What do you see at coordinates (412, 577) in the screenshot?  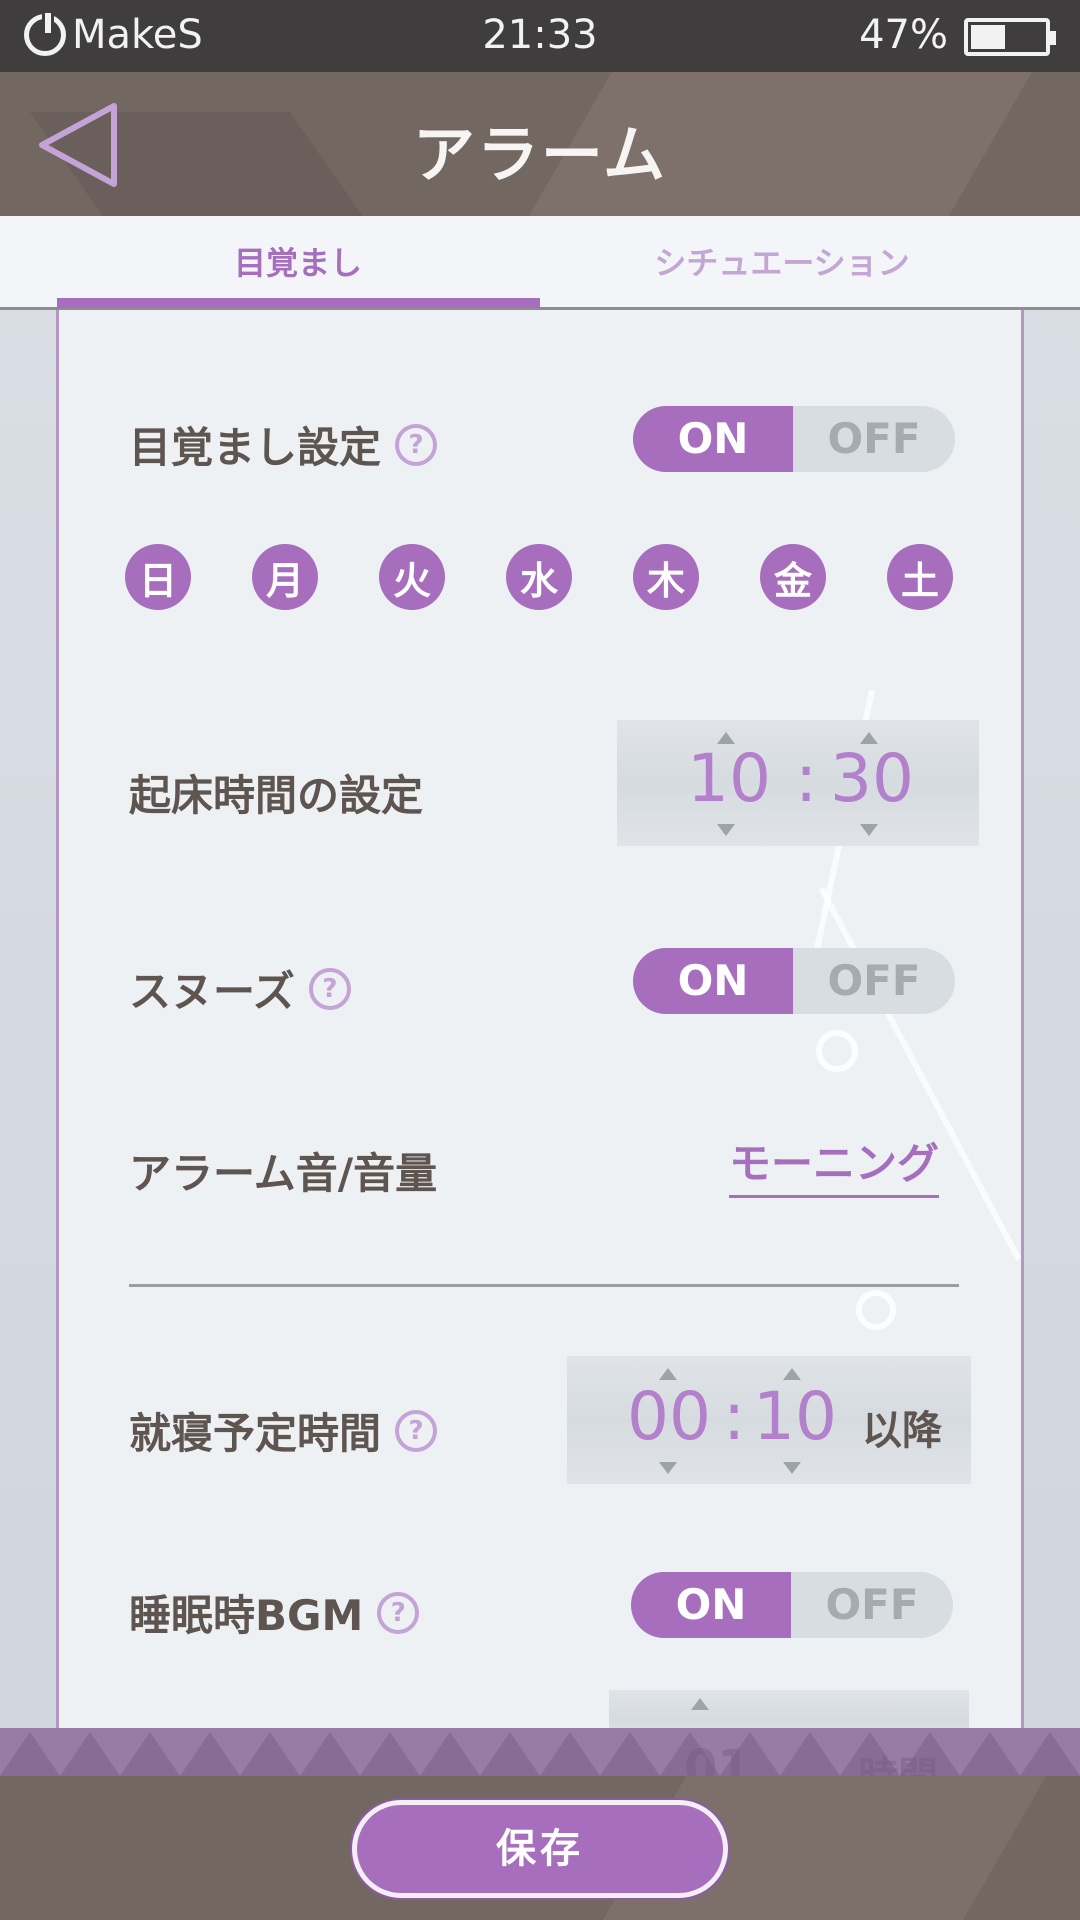 I see `day-tuesday: 火` at bounding box center [412, 577].